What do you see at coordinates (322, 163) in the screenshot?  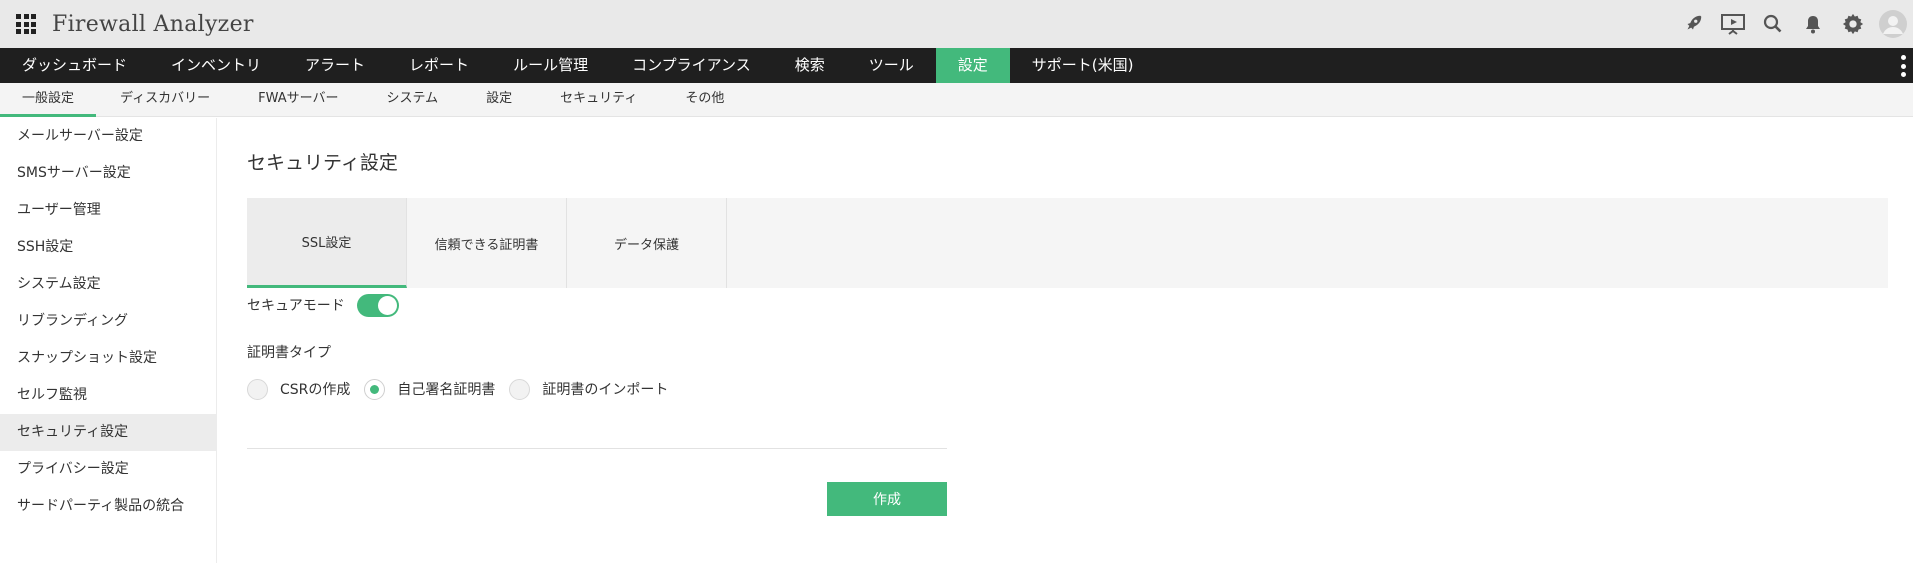 I see `page-title: セキュリティ設定` at bounding box center [322, 163].